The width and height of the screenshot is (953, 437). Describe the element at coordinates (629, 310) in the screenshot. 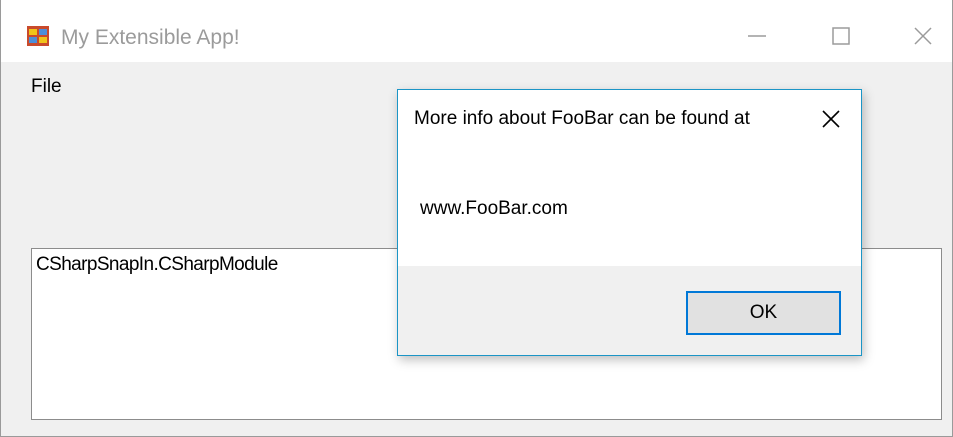

I see `dialog-footer: OK` at that location.